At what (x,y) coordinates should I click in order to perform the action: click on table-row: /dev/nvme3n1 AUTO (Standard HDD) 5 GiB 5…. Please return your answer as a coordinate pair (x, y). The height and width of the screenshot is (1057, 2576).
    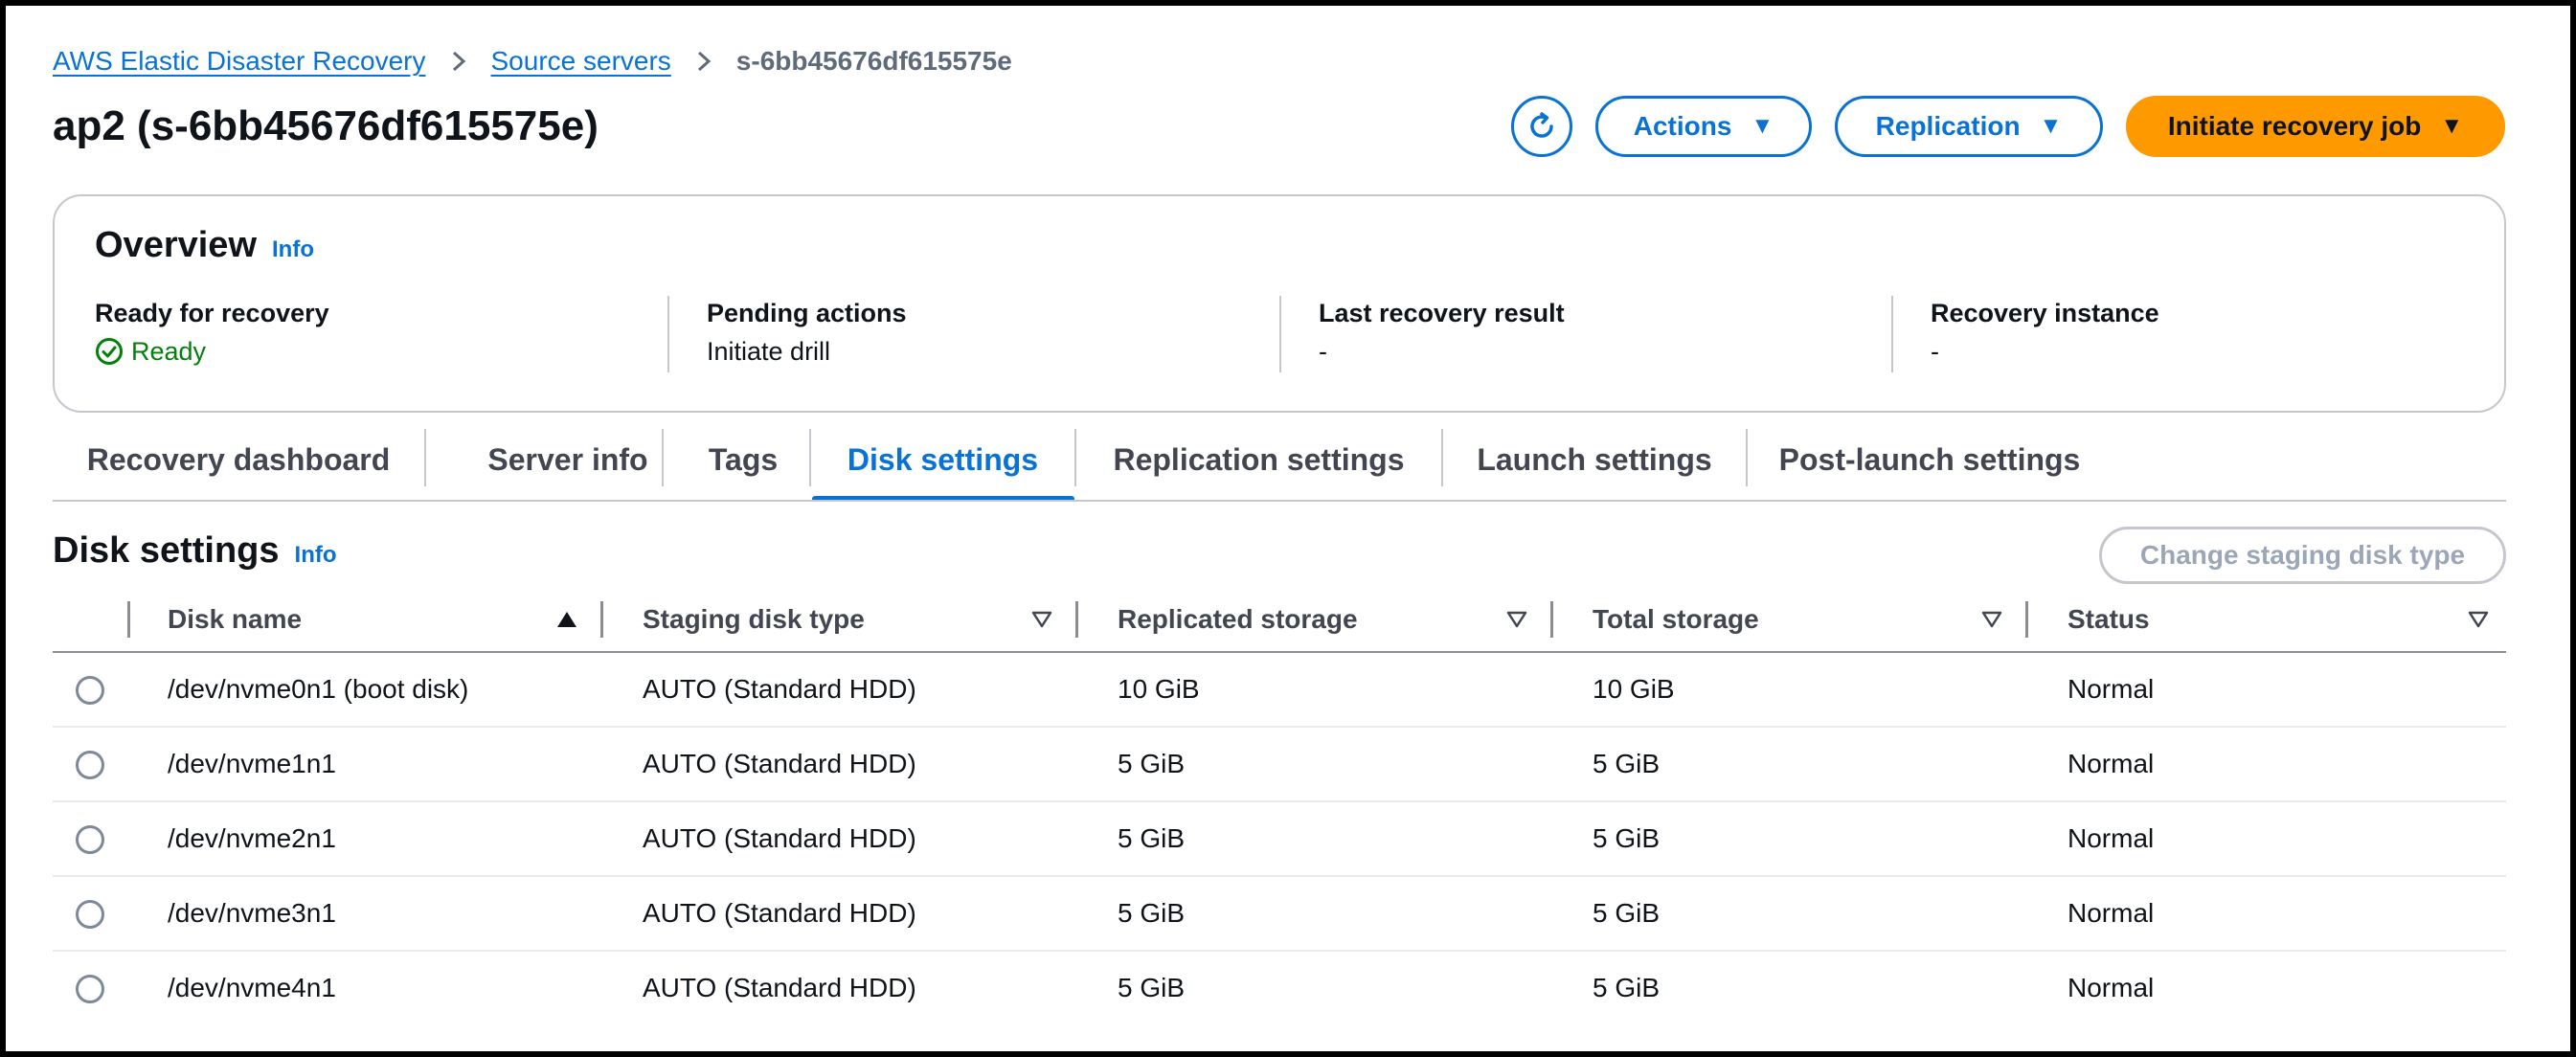
    Looking at the image, I should click on (1279, 914).